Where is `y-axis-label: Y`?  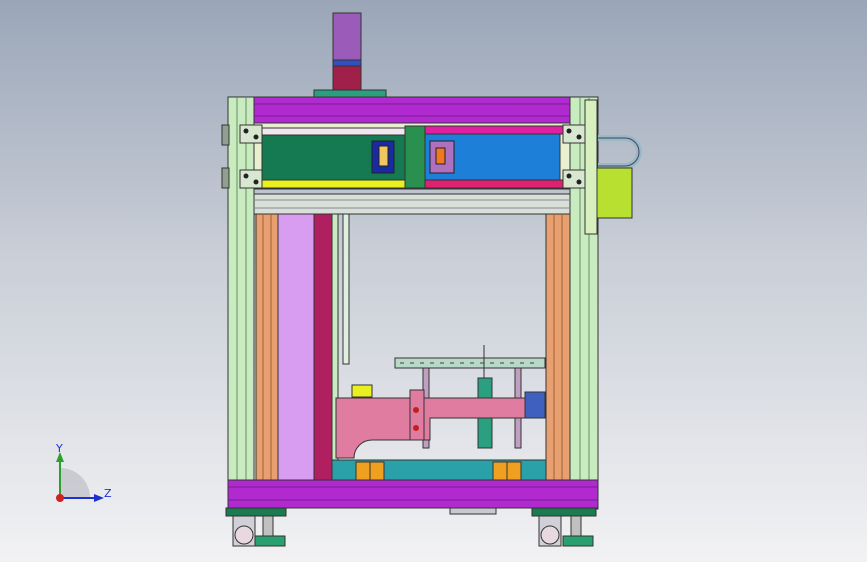 y-axis-label: Y is located at coordinates (59, 448).